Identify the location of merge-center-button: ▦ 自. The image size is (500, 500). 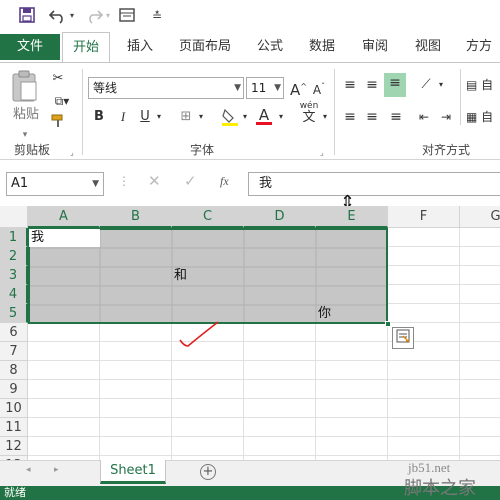
(483, 117).